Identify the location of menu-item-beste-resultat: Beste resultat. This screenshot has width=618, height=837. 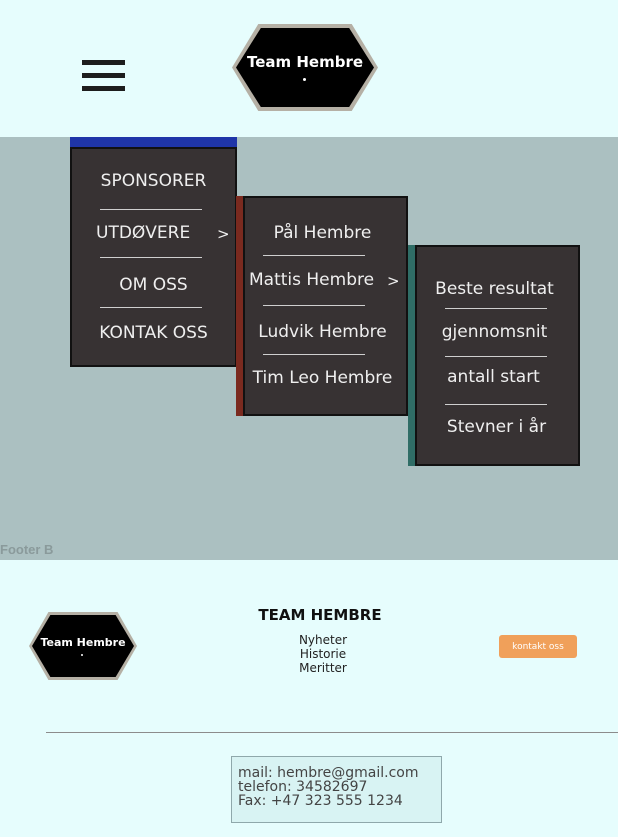
(494, 289).